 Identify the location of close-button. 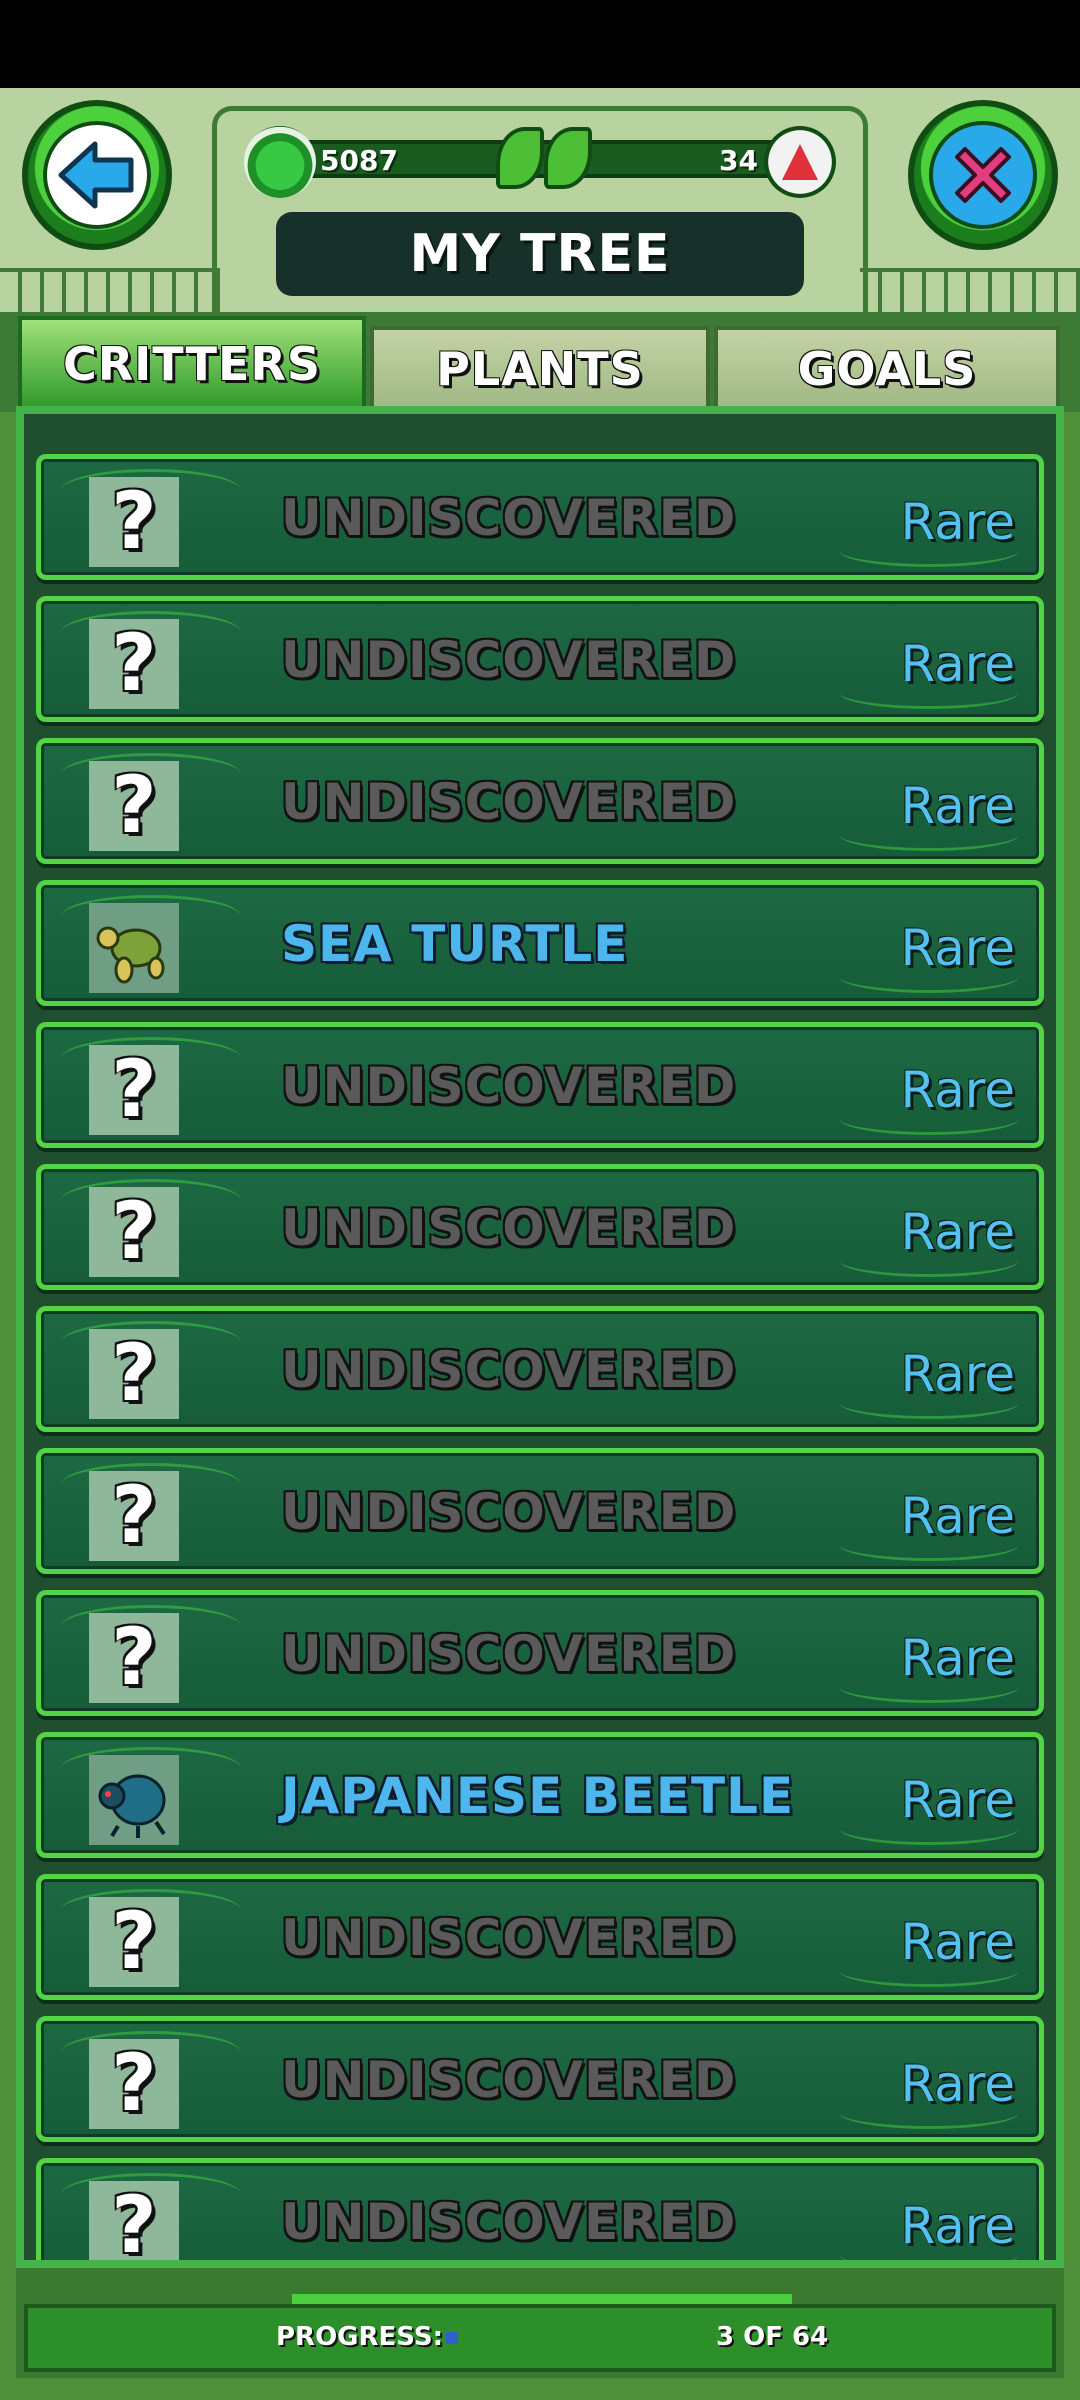
(983, 175).